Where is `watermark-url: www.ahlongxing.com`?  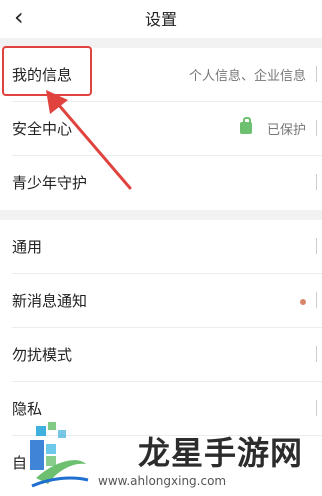 watermark-url: www.ahlongxing.com is located at coordinates (162, 481).